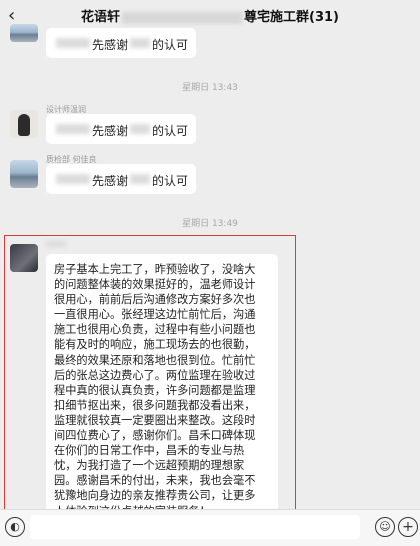 This screenshot has width=420, height=546. What do you see at coordinates (155, 390) in the screenshot?
I see `message-line: 程中真的很认真负责，许多问题都是监理` at bounding box center [155, 390].